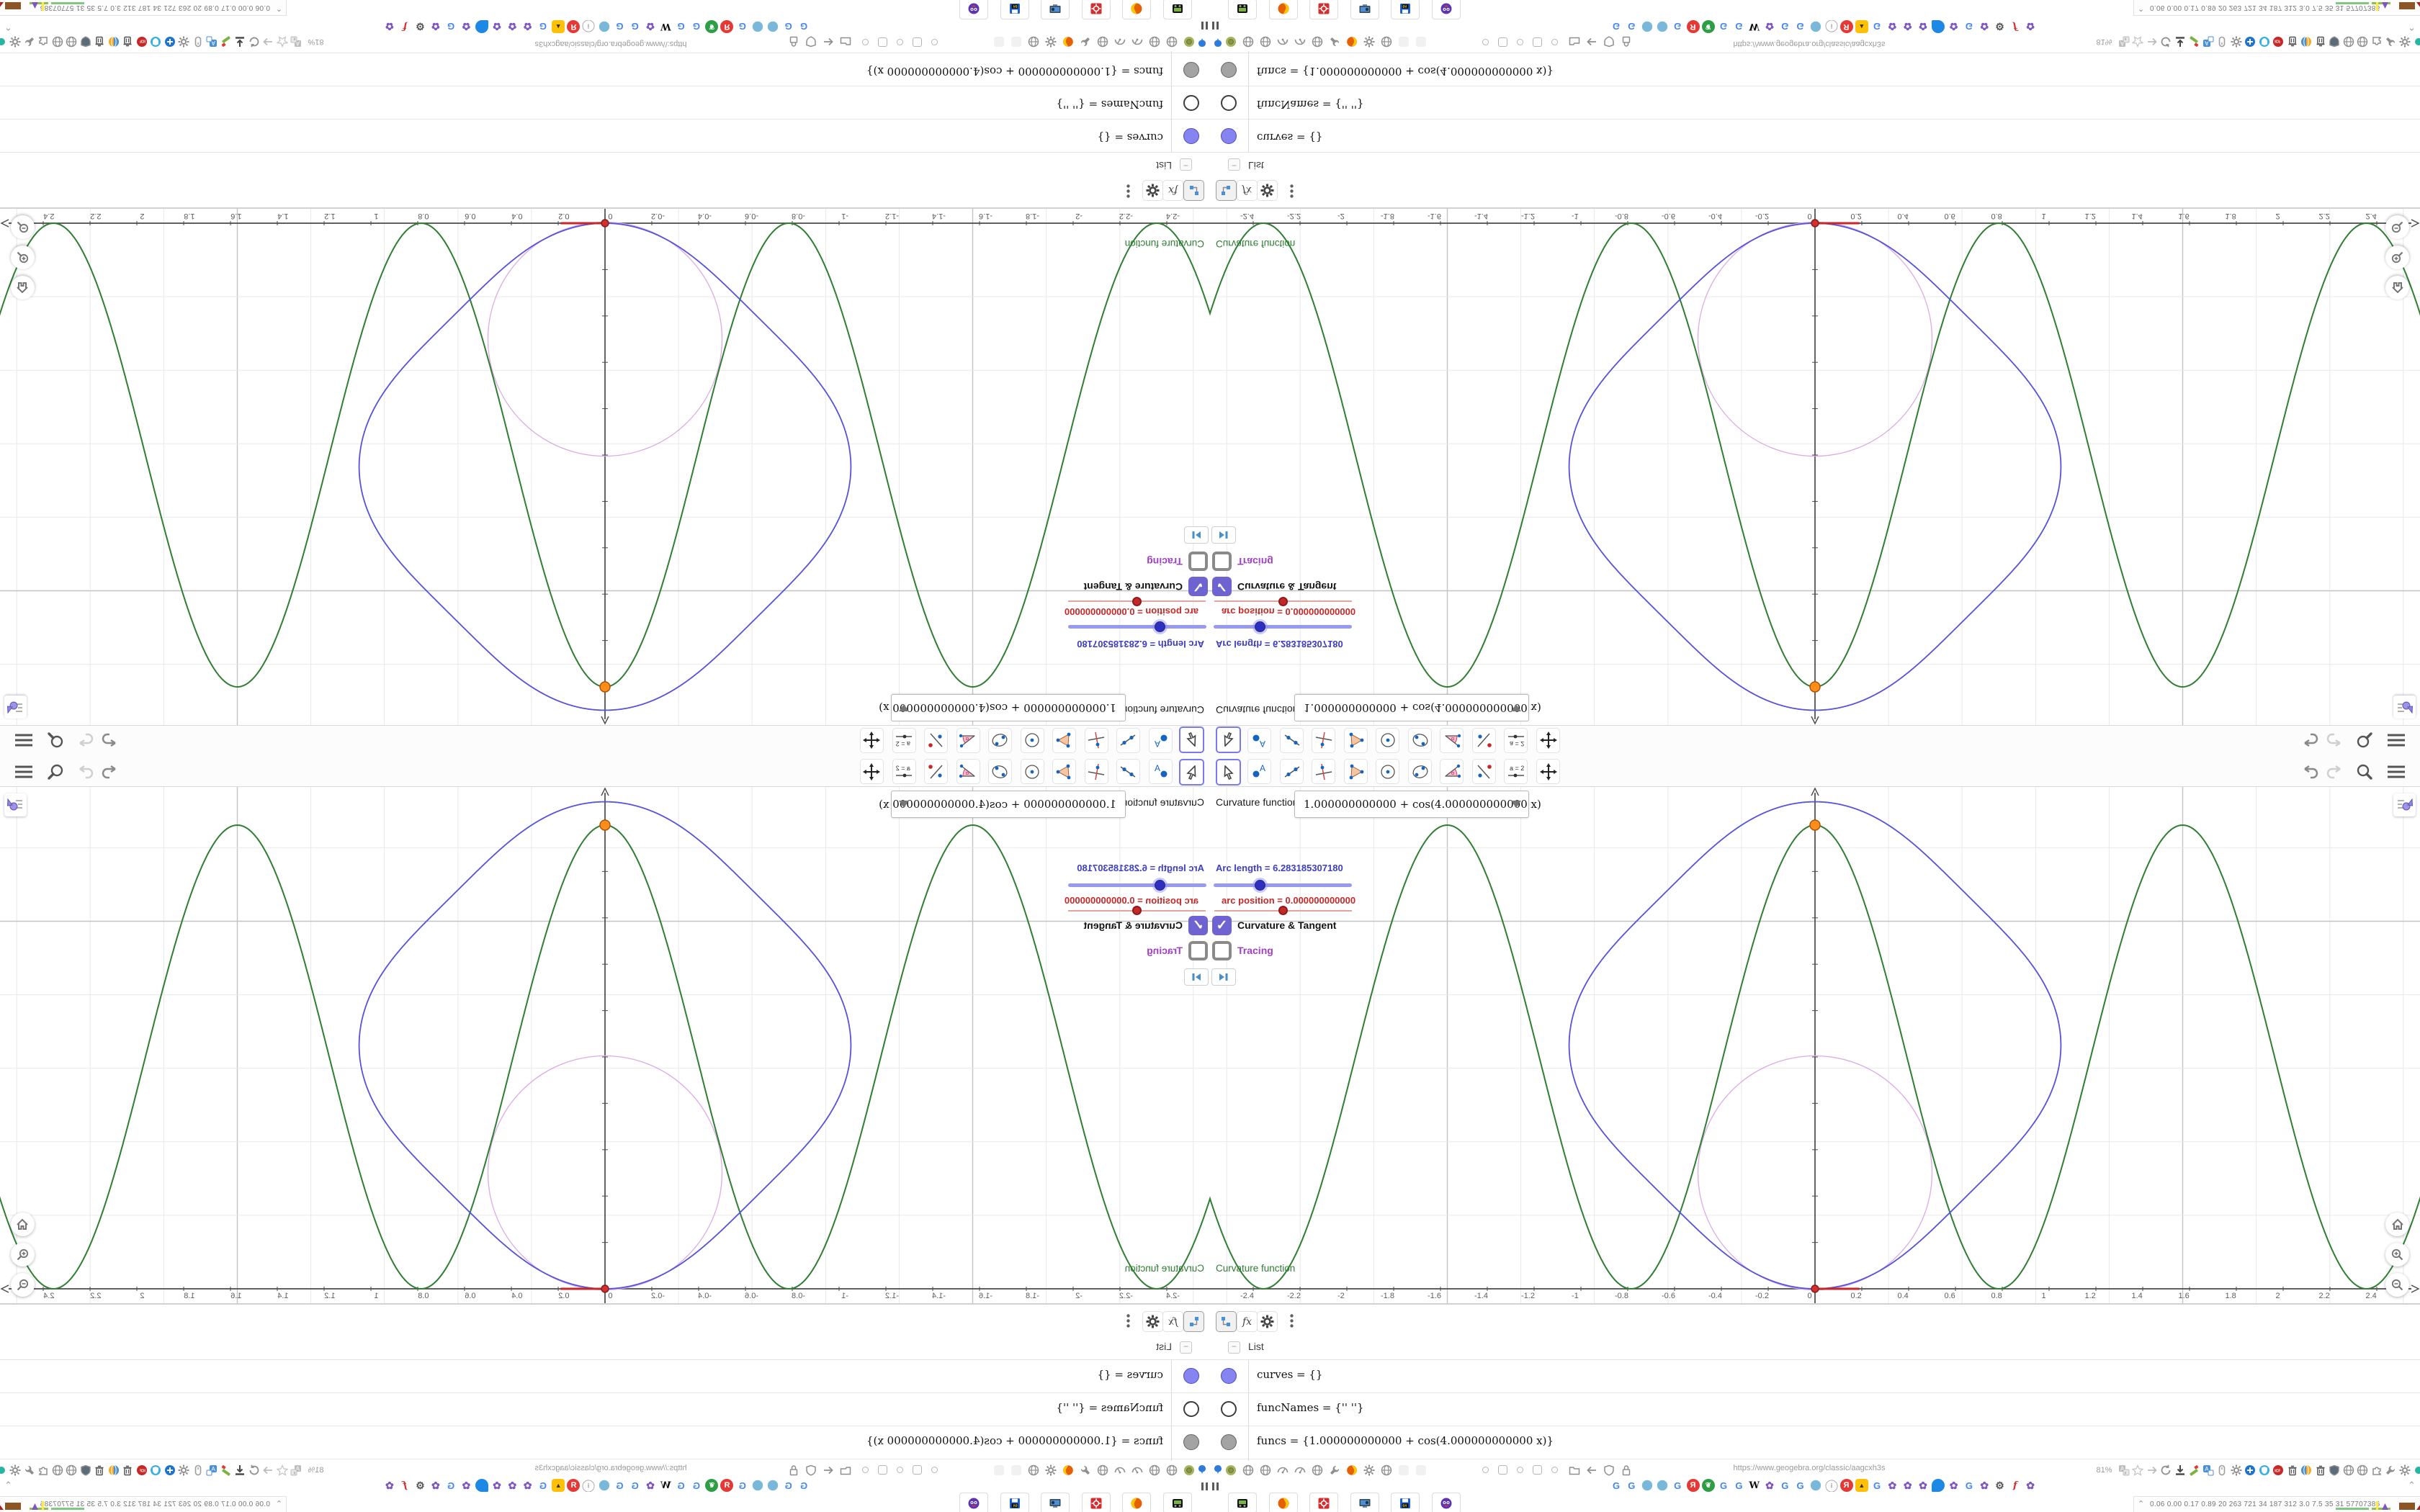  What do you see at coordinates (268, 1469) in the screenshot?
I see `arrow-right-icon` at bounding box center [268, 1469].